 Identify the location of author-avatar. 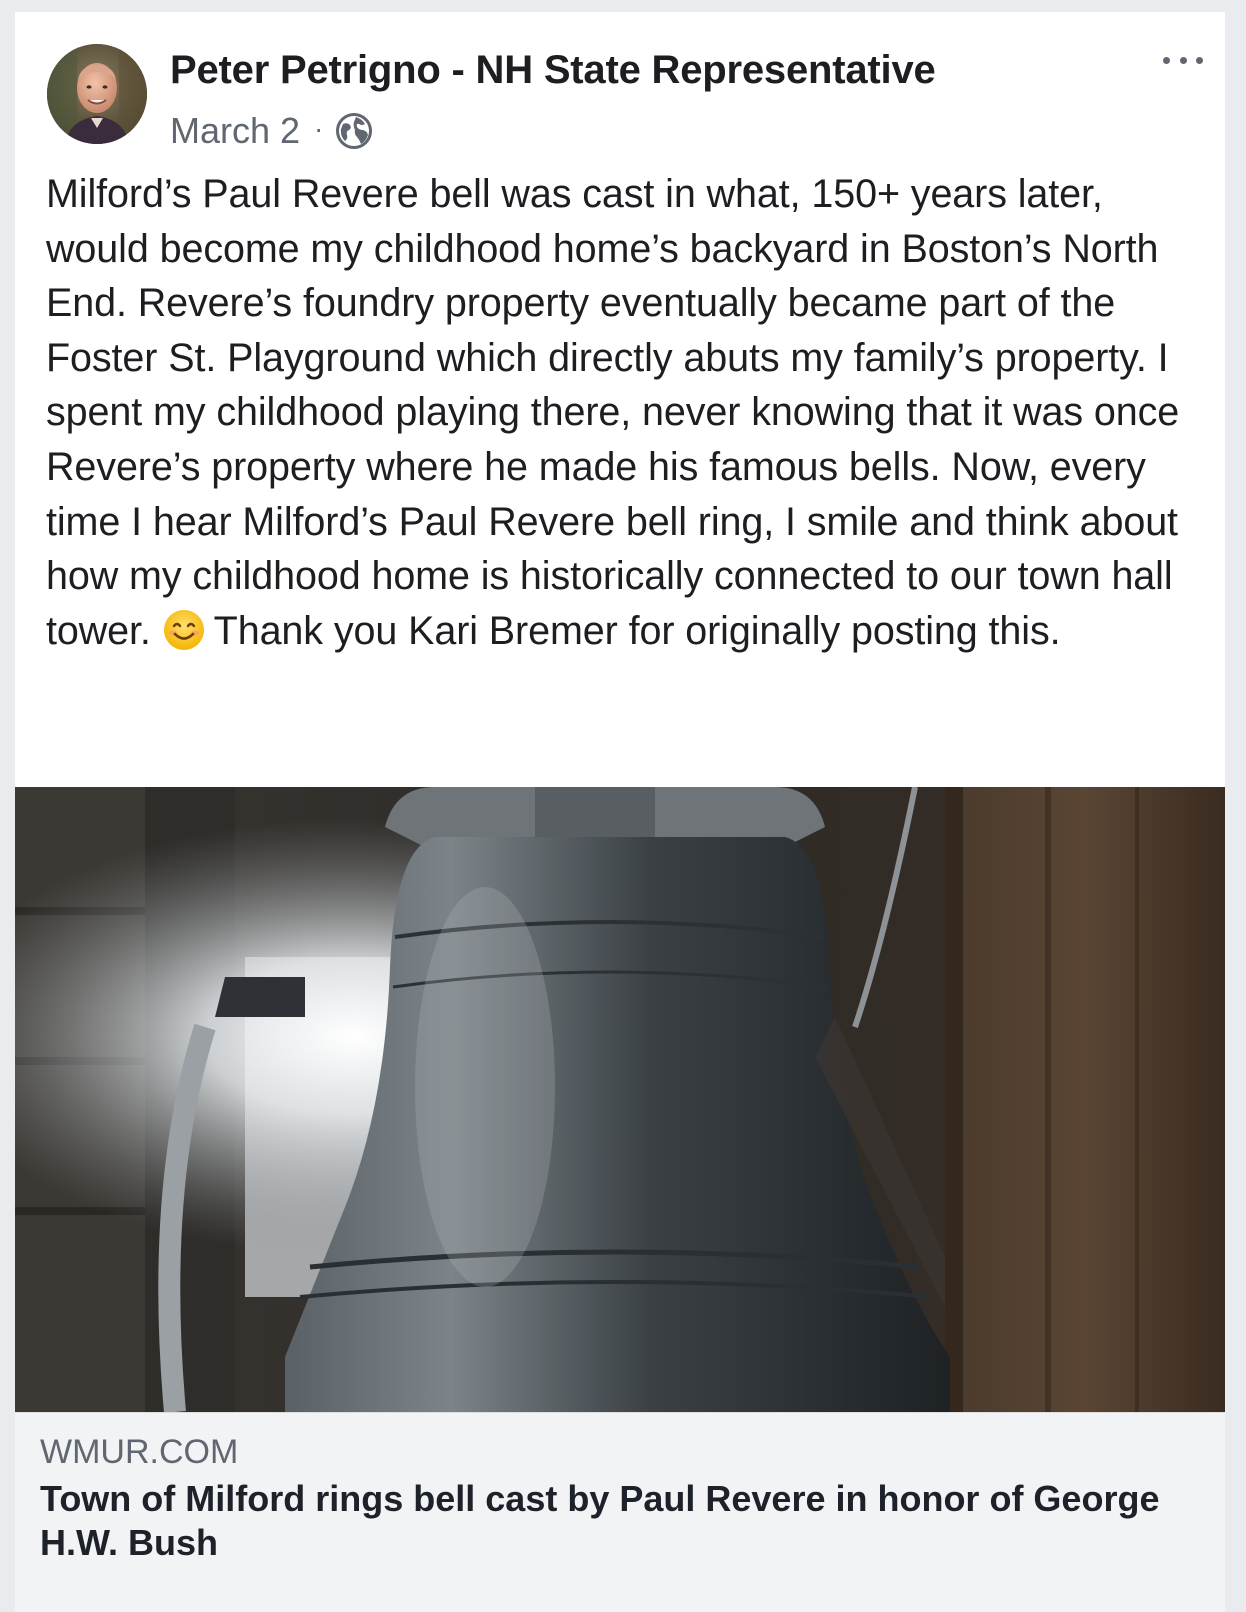
(97, 94).